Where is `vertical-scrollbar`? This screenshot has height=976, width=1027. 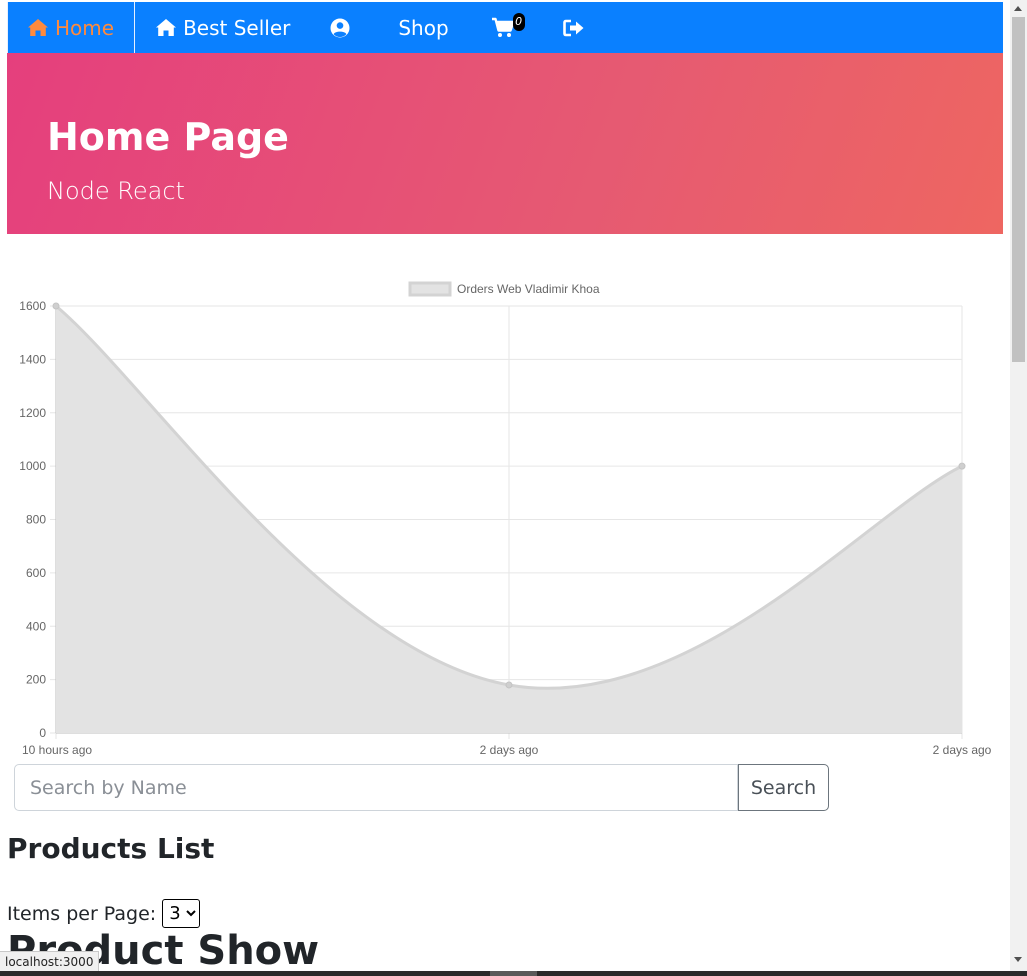 vertical-scrollbar is located at coordinates (1018, 485).